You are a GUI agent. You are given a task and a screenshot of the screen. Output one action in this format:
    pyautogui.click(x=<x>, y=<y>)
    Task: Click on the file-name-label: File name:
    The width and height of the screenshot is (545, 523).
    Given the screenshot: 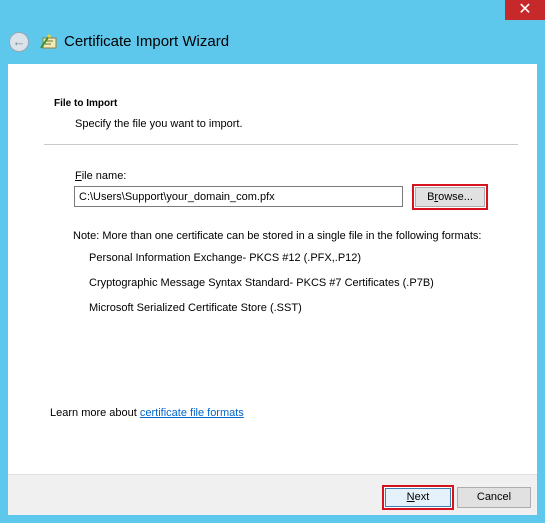 What is the action you would take?
    pyautogui.click(x=100, y=176)
    